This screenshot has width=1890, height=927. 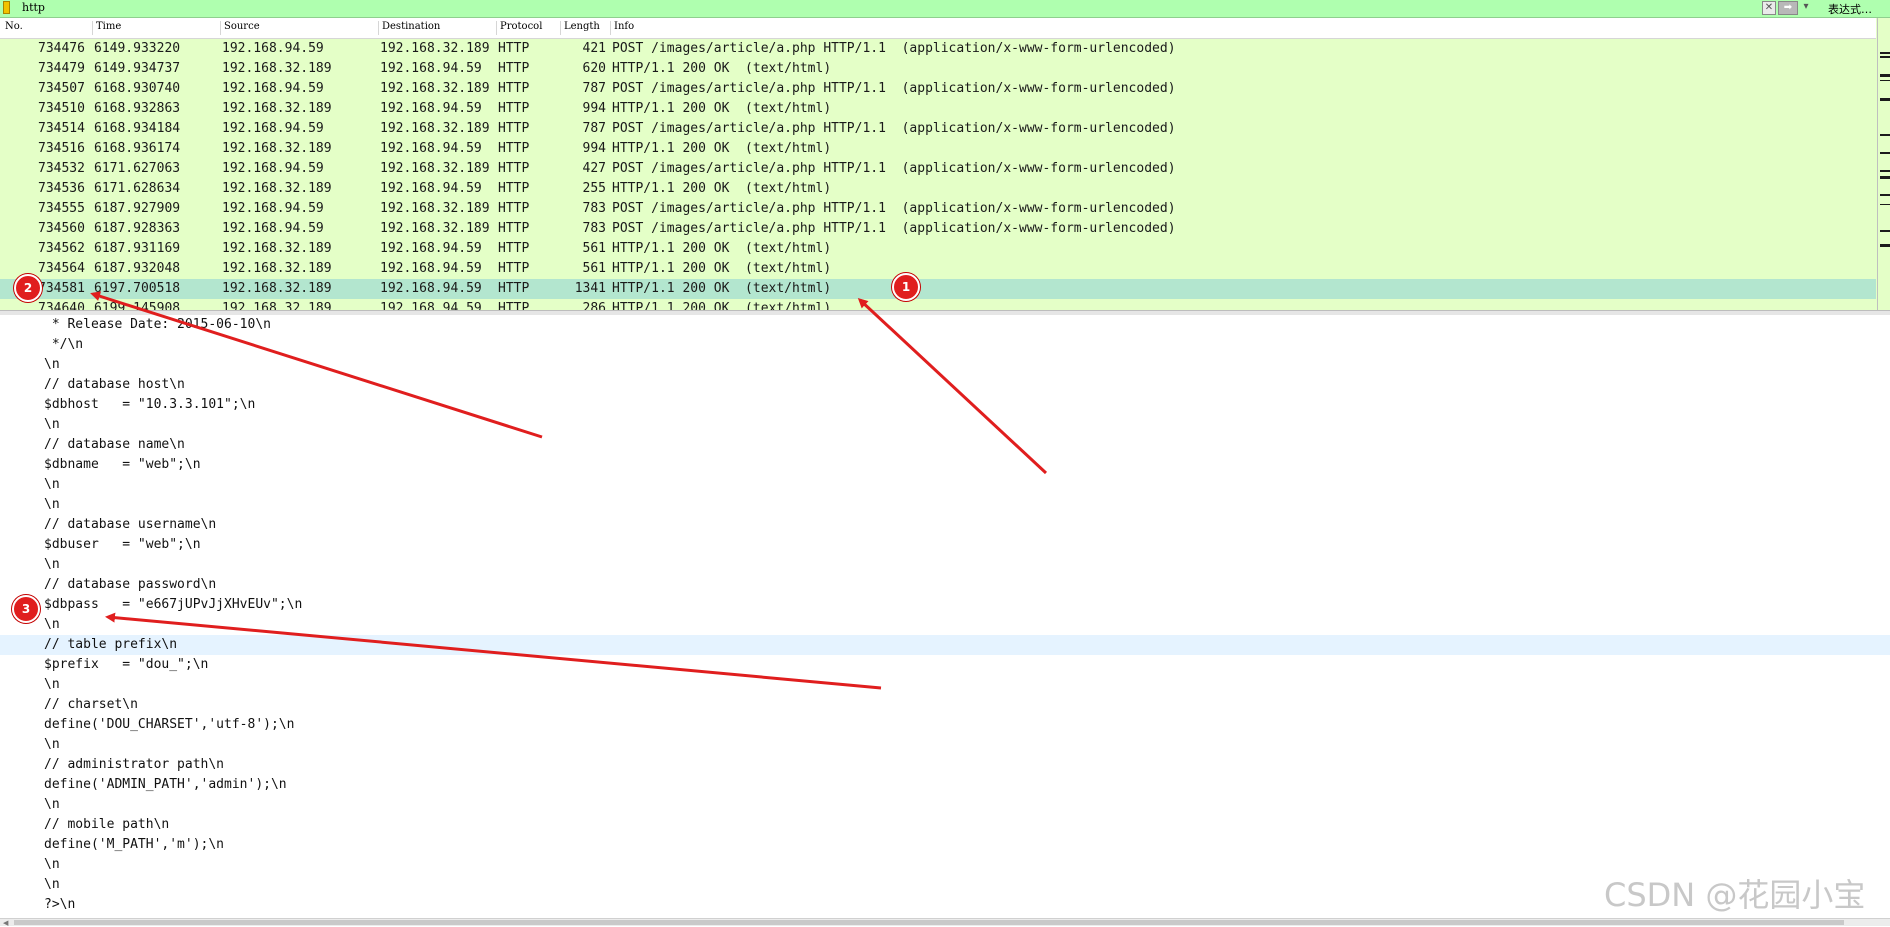 I want to click on packet-no: 734532, so click(x=61, y=168).